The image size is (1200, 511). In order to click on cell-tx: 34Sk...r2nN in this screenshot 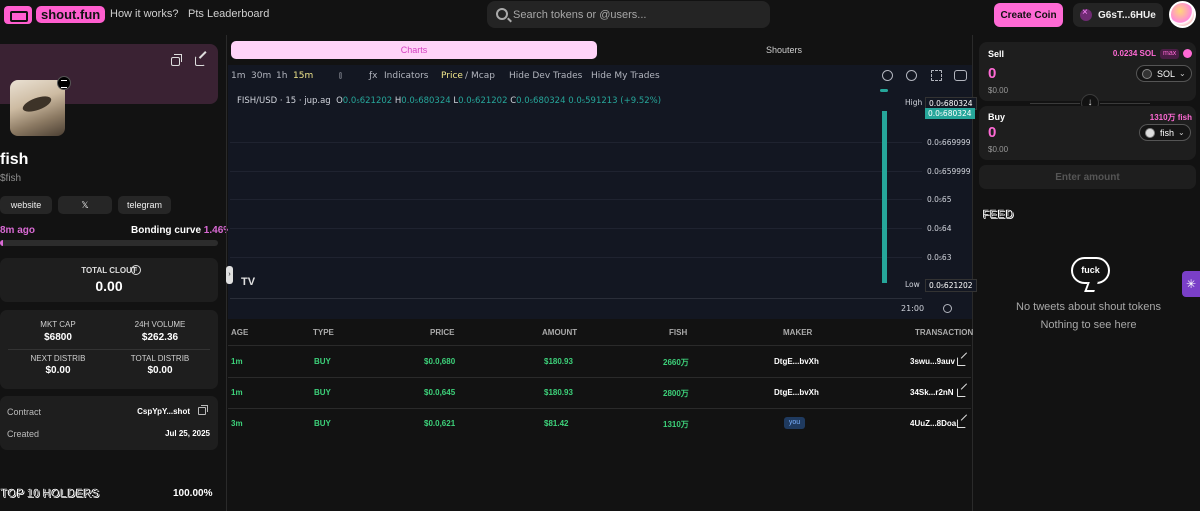, I will do `click(932, 392)`.